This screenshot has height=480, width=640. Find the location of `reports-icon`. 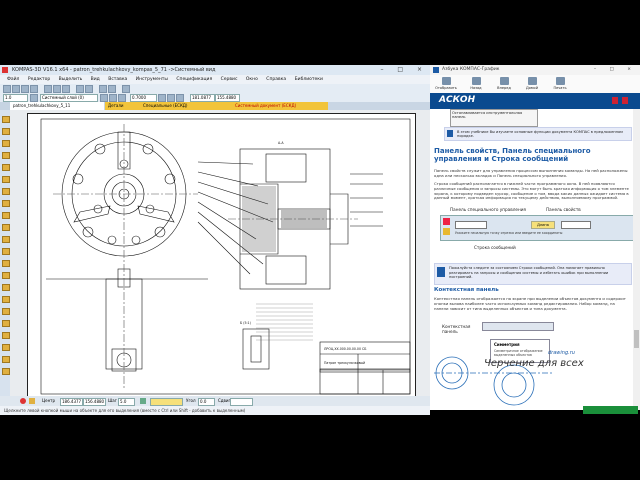

reports-icon is located at coordinates (6, 215).